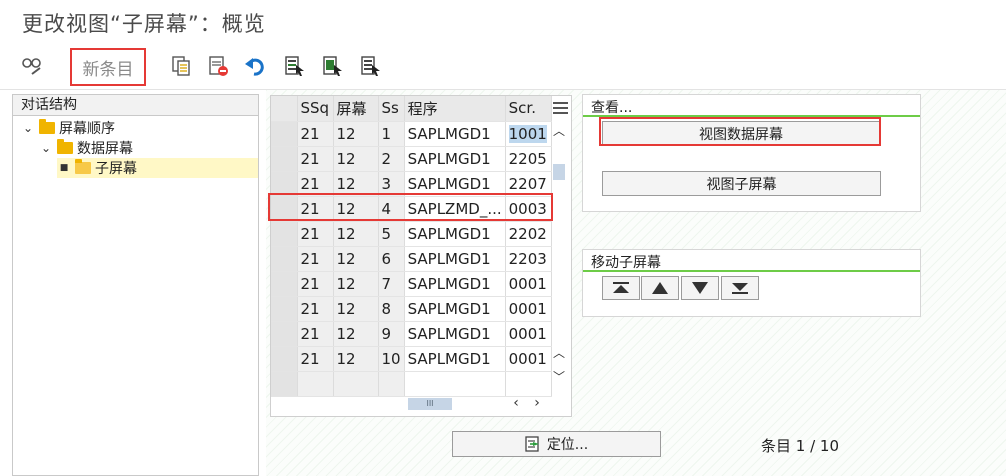 The image size is (1006, 476). I want to click on tree-item-label: 屏幕顺序, so click(87, 129).